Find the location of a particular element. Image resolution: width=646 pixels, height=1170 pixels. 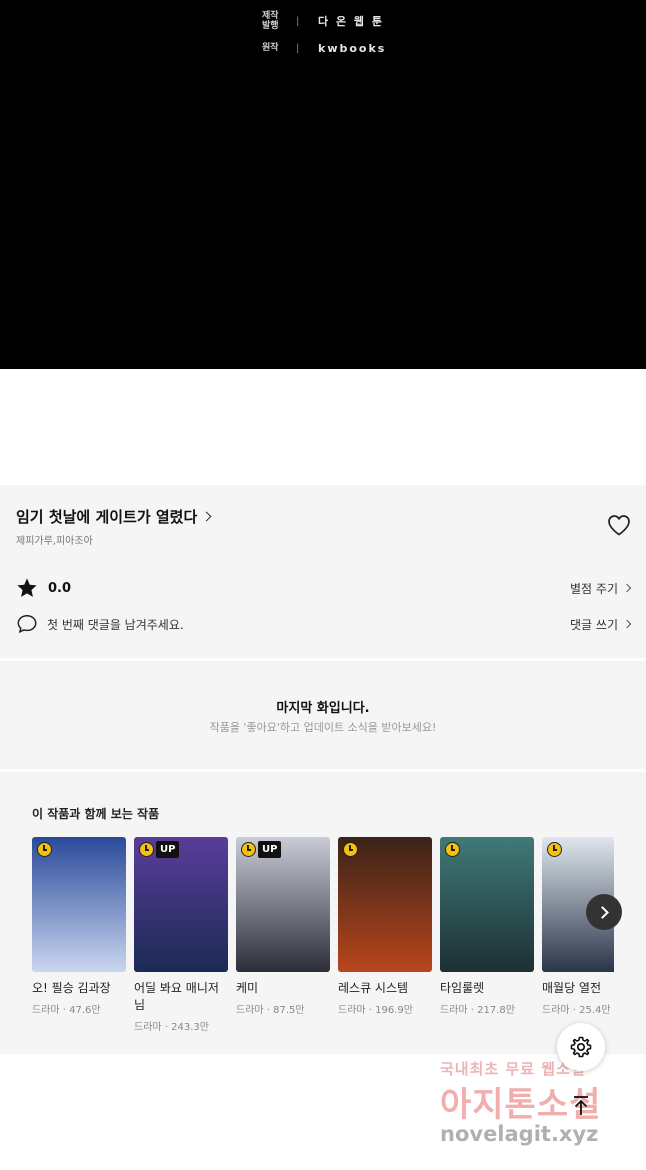

gear-icon is located at coordinates (581, 1047).